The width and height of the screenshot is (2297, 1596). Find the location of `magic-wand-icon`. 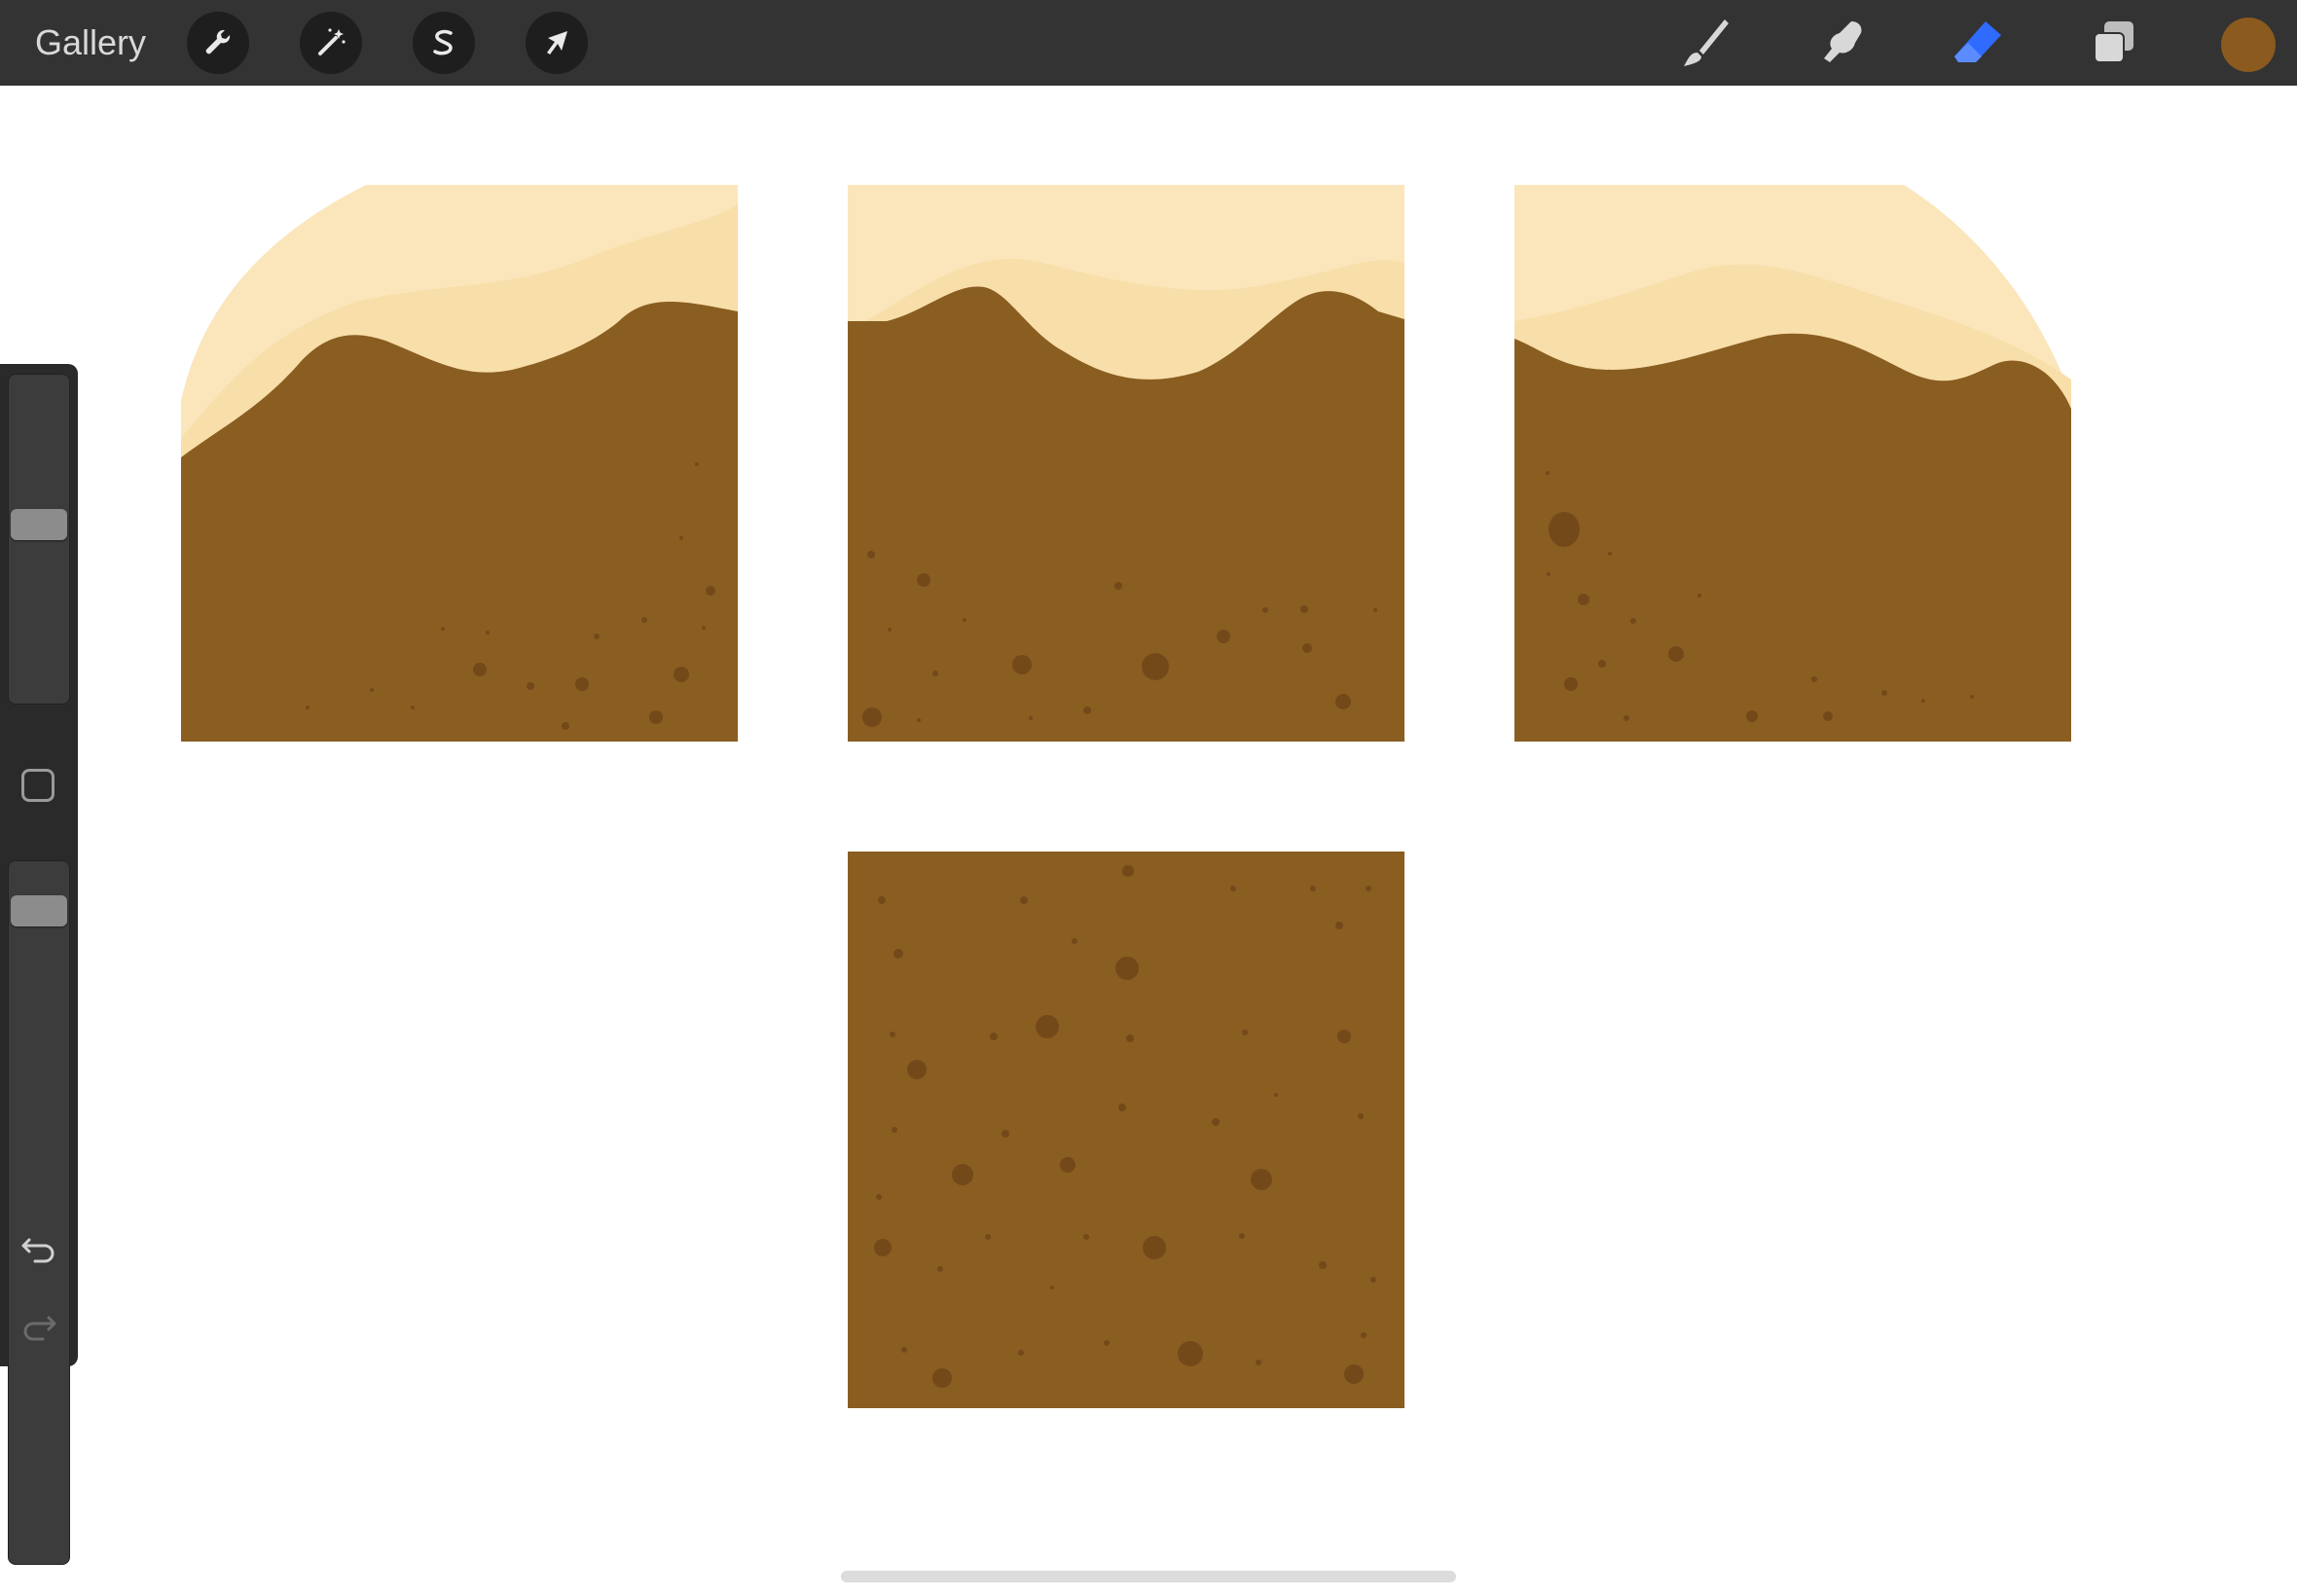

magic-wand-icon is located at coordinates (332, 41).